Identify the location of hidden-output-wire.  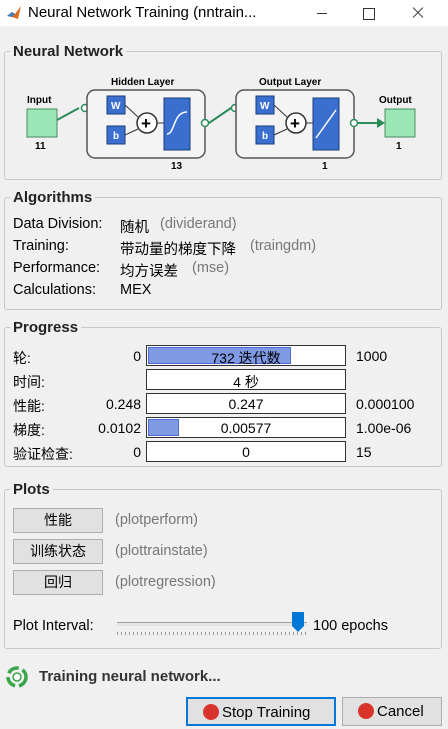
(220, 115).